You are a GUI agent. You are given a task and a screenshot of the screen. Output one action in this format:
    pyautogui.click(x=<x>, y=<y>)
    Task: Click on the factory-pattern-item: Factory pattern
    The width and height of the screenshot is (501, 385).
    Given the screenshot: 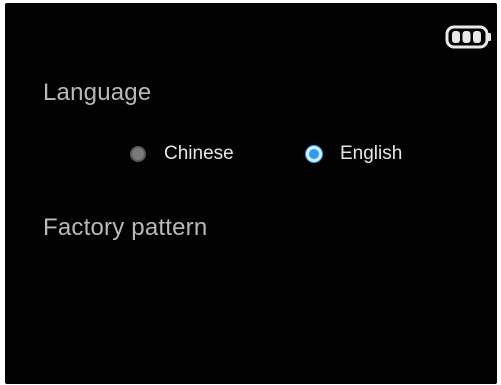 What is the action you would take?
    pyautogui.click(x=125, y=228)
    